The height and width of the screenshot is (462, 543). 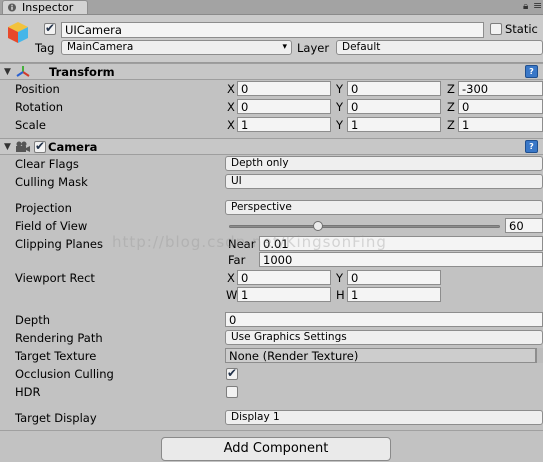 What do you see at coordinates (394, 106) in the screenshot?
I see `rotation-y-field: 0` at bounding box center [394, 106].